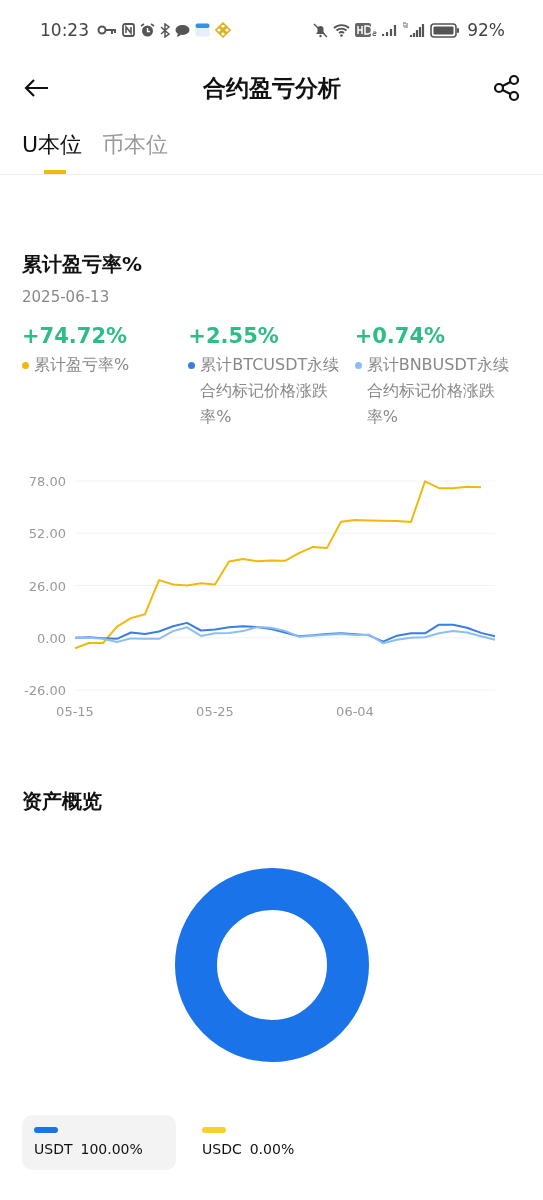 The height and width of the screenshot is (1200, 543). Describe the element at coordinates (45, 690) in the screenshot. I see `y-tick-label: -26.00` at that location.